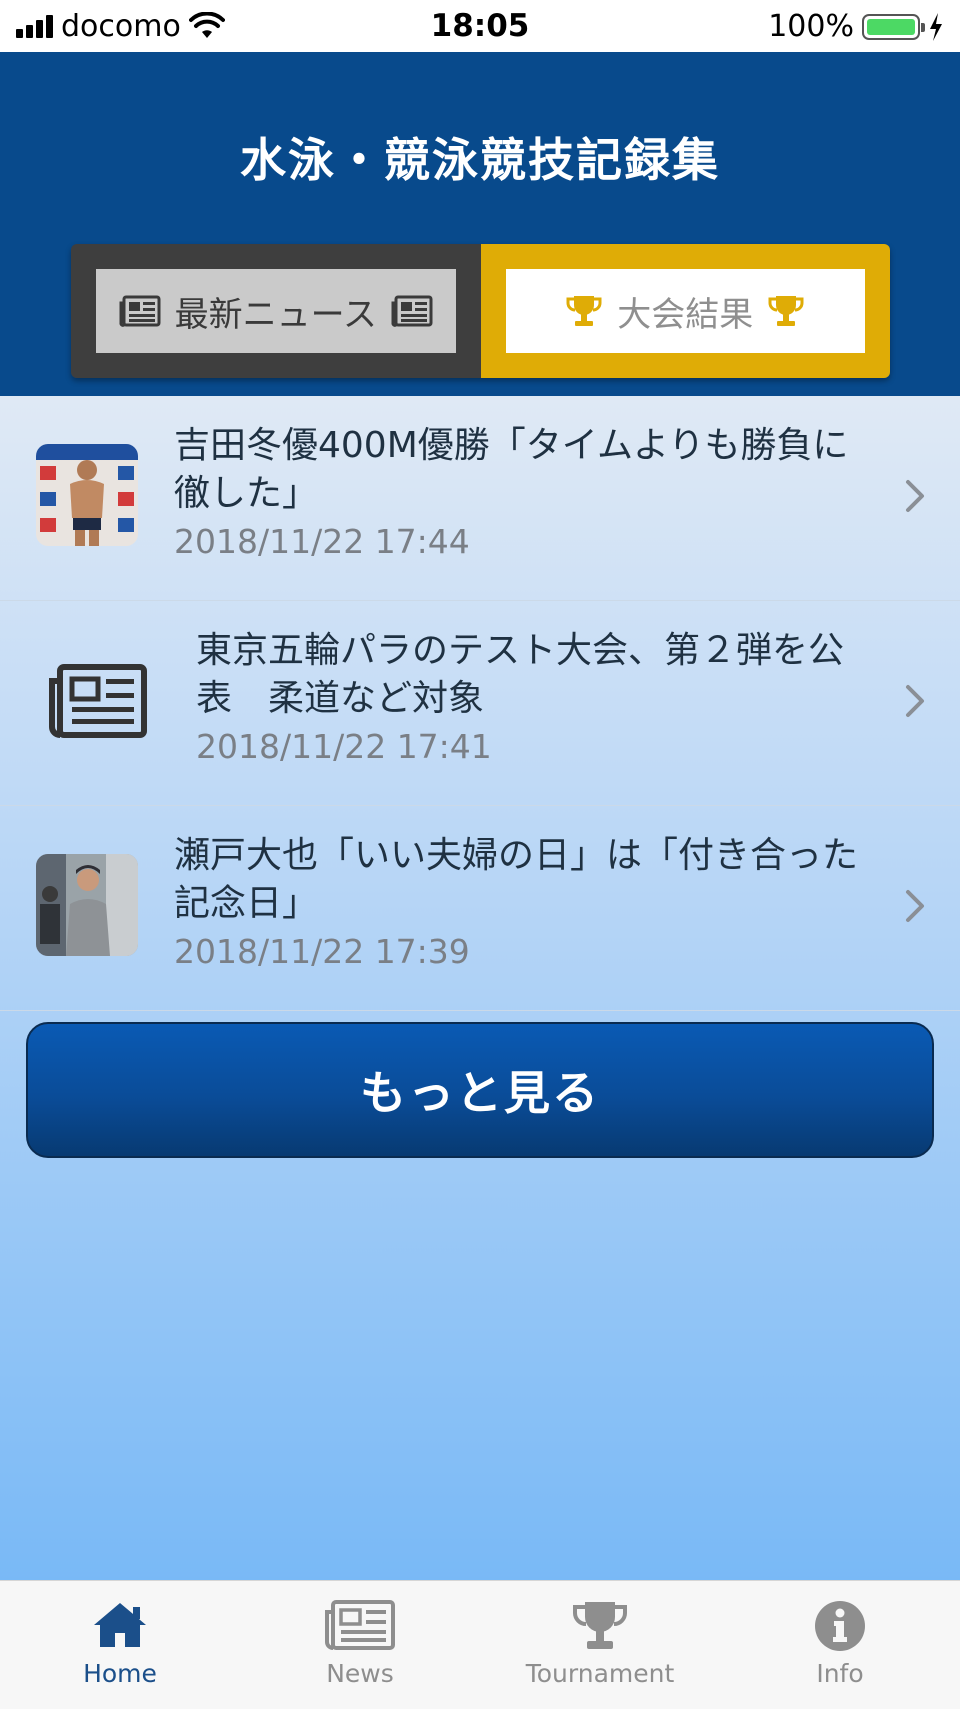 The width and height of the screenshot is (960, 1709). I want to click on tab-bar: Home News Tournament Info, so click(480, 1644).